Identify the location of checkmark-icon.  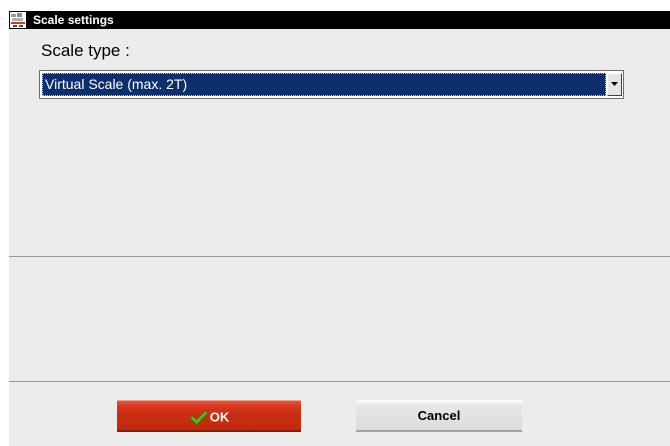
(199, 417).